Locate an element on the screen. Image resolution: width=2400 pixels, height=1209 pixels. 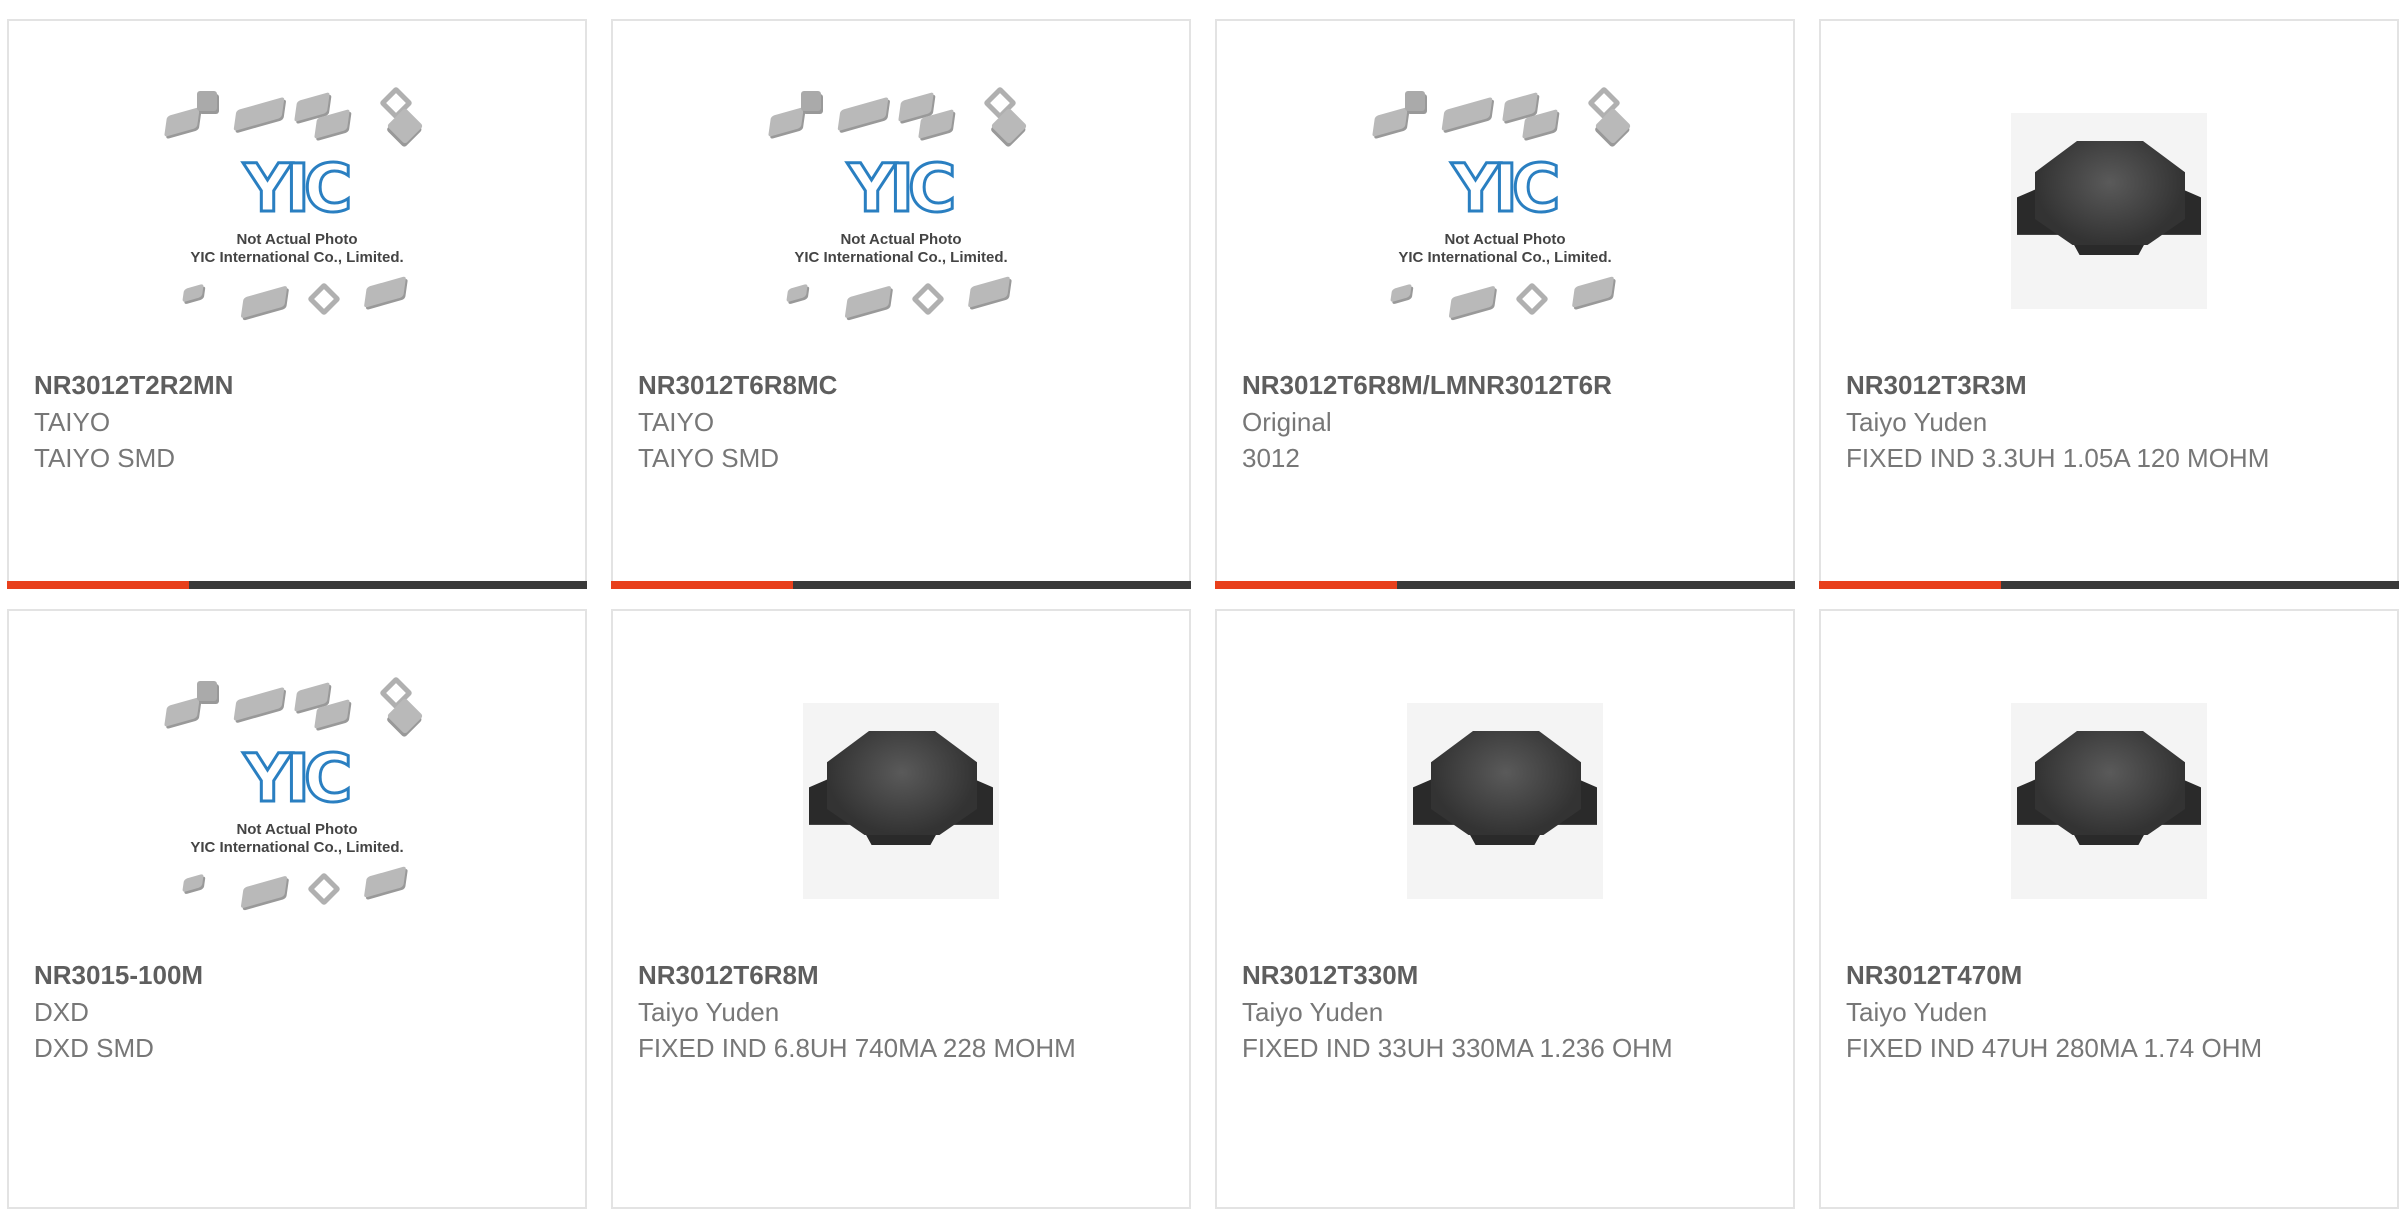
part-number: NR3012T470M is located at coordinates (2109, 975).